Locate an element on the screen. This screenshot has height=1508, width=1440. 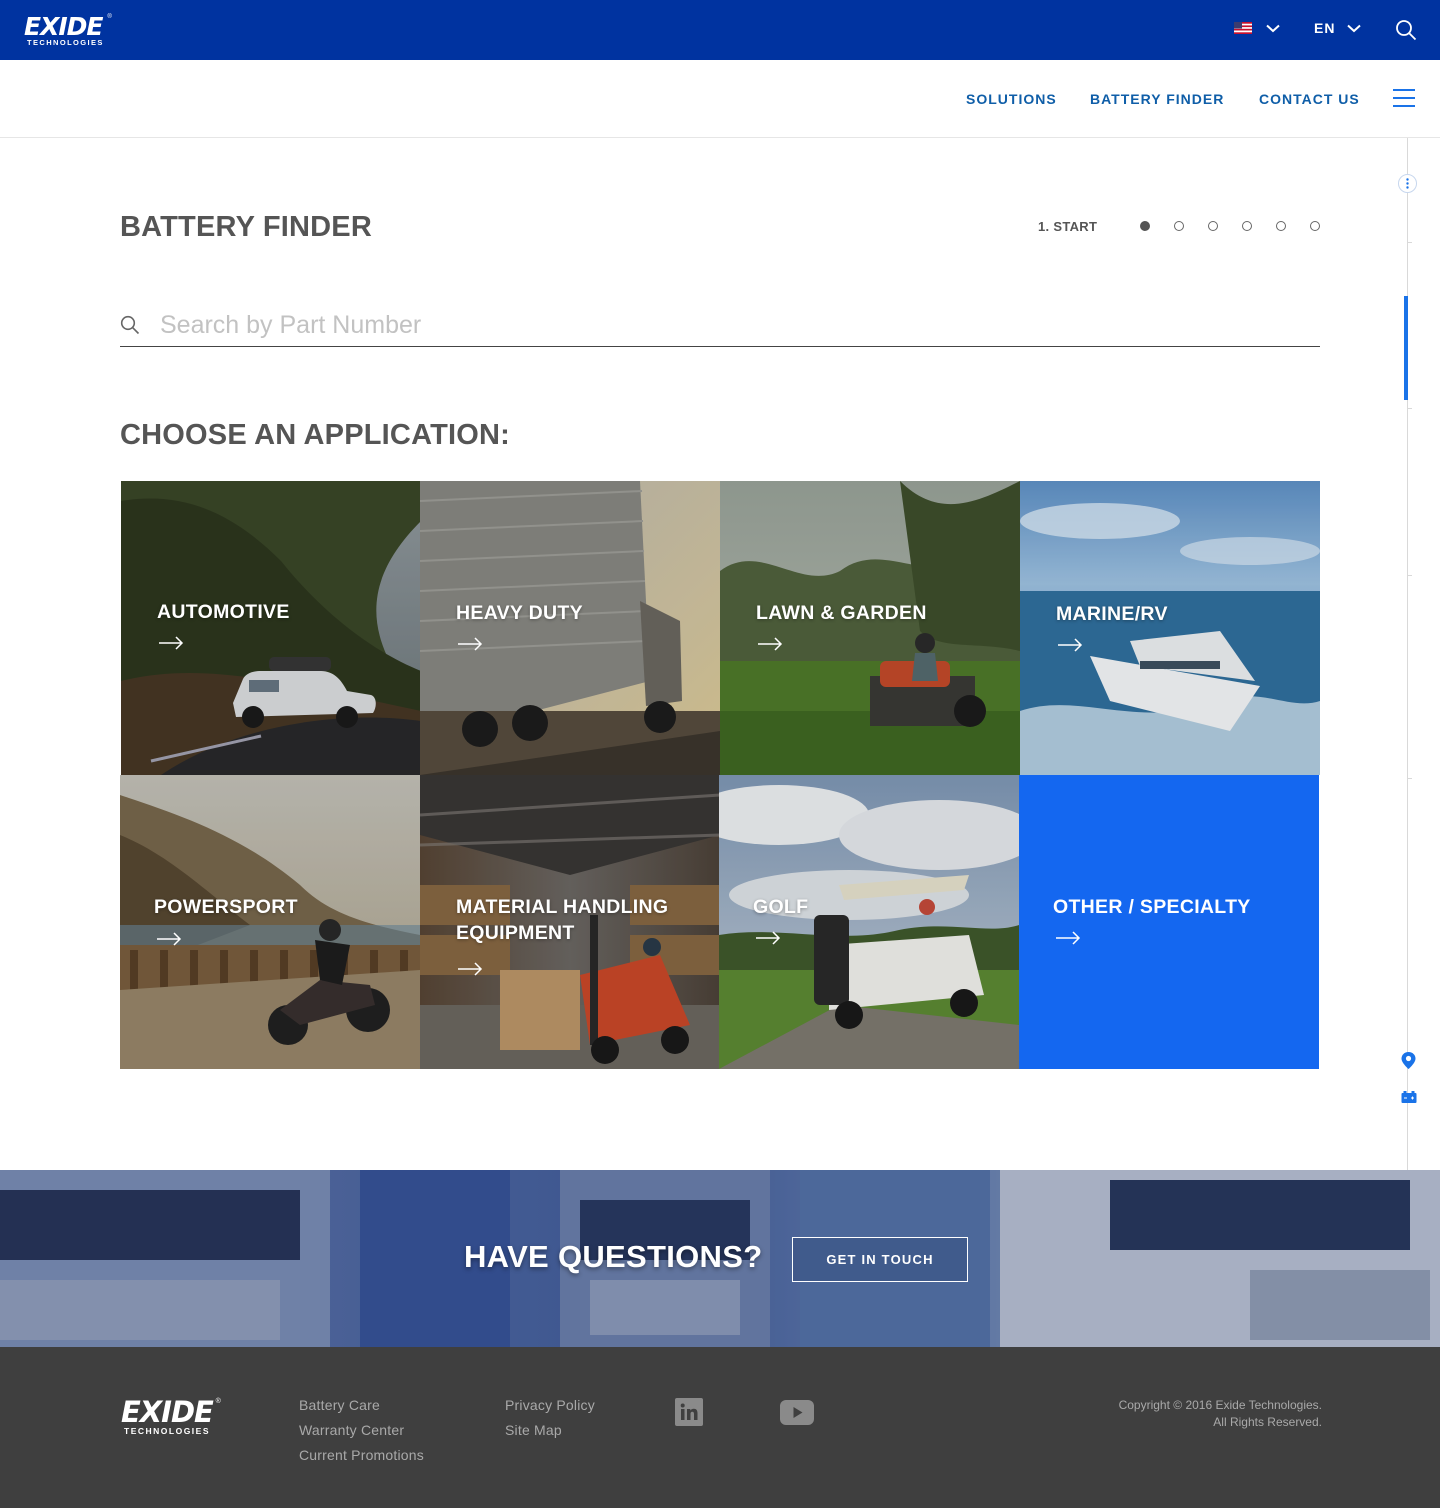
tile-label: MARINE/RV is located at coordinates (1112, 614).